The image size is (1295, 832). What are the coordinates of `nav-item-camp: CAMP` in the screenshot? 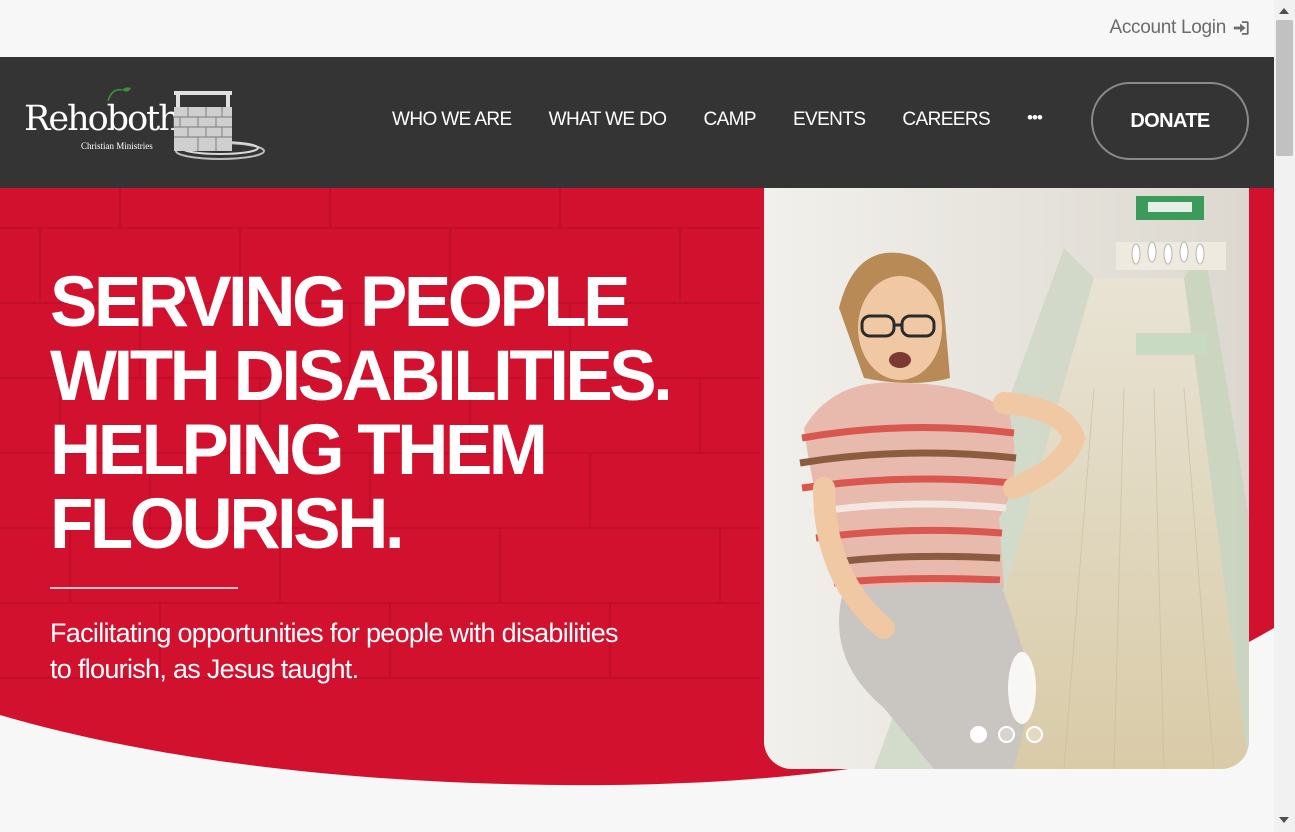 It's located at (729, 120).